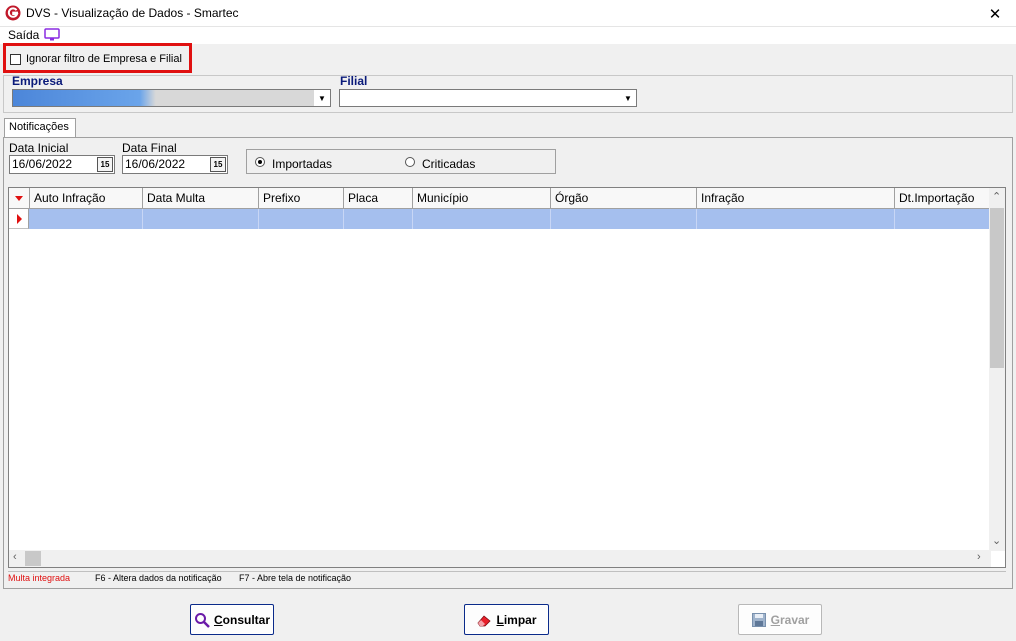 This screenshot has width=1016, height=641. What do you see at coordinates (155, 164) in the screenshot?
I see `data-final-value: 16/06/2022` at bounding box center [155, 164].